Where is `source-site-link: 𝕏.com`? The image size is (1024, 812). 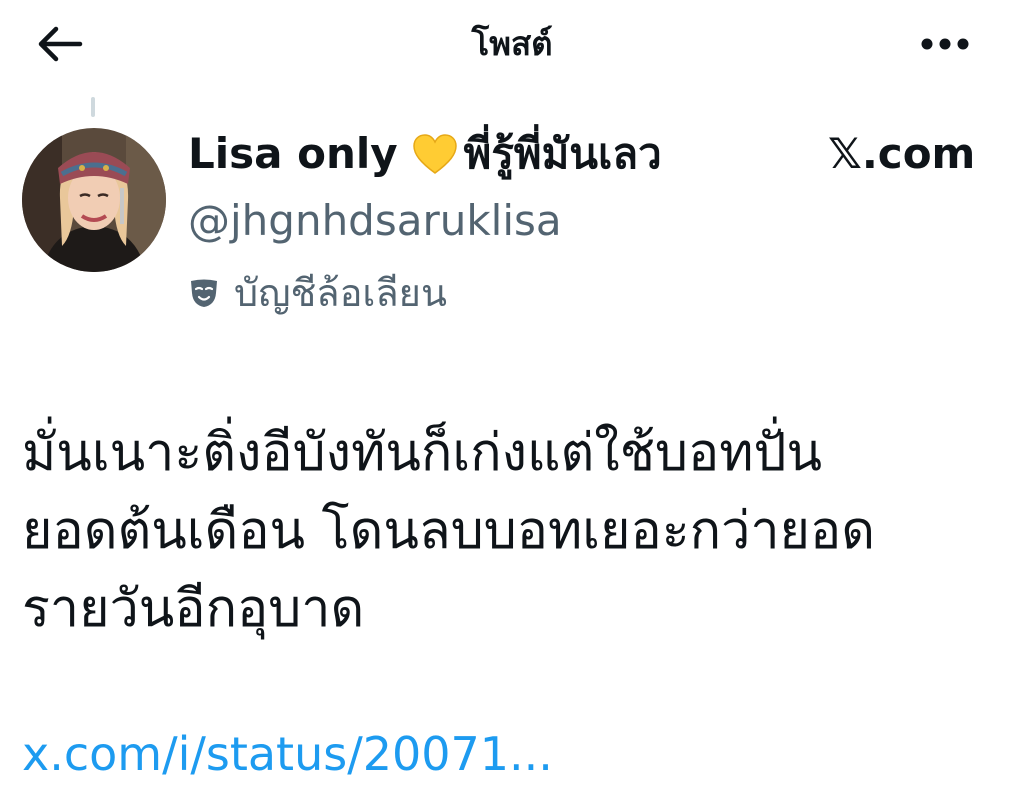
source-site-link: 𝕏.com is located at coordinates (901, 154).